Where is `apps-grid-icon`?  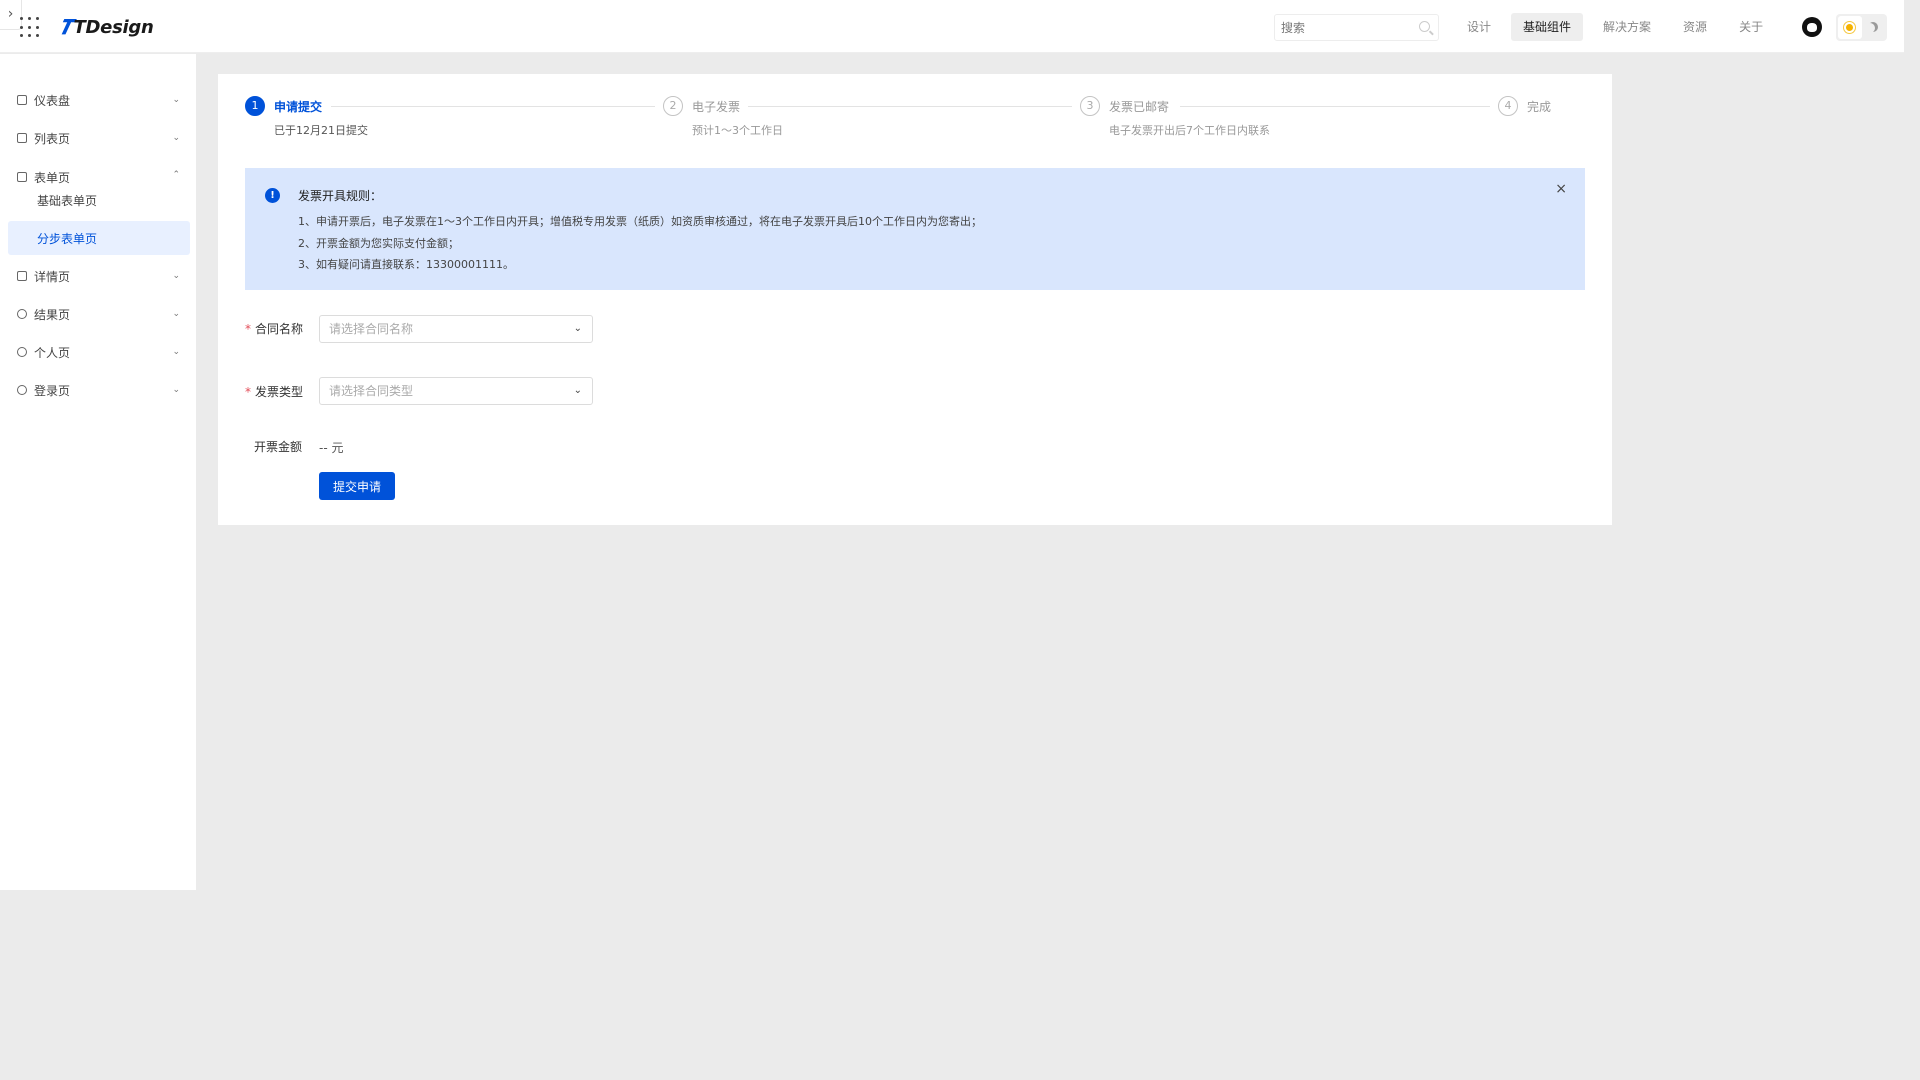
apps-grid-icon is located at coordinates (31, 28).